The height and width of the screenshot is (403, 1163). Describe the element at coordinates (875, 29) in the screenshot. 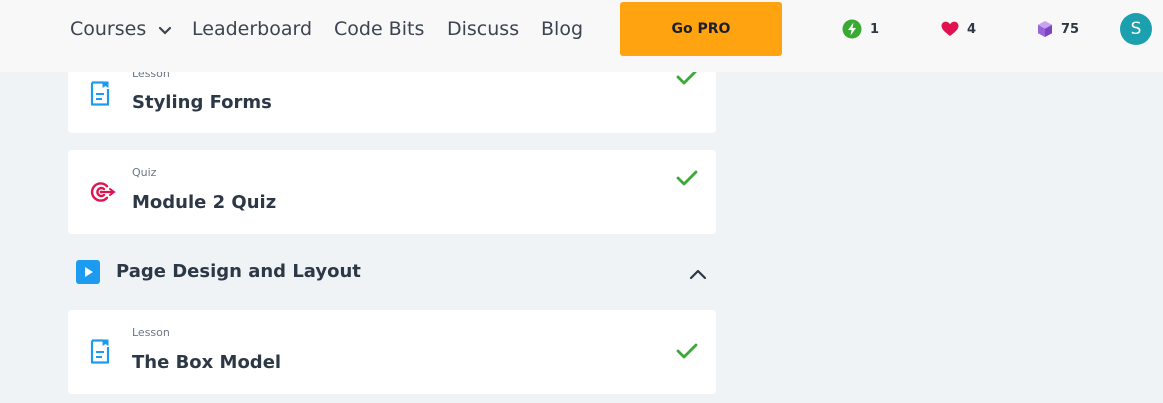

I see `streak-count: 1` at that location.